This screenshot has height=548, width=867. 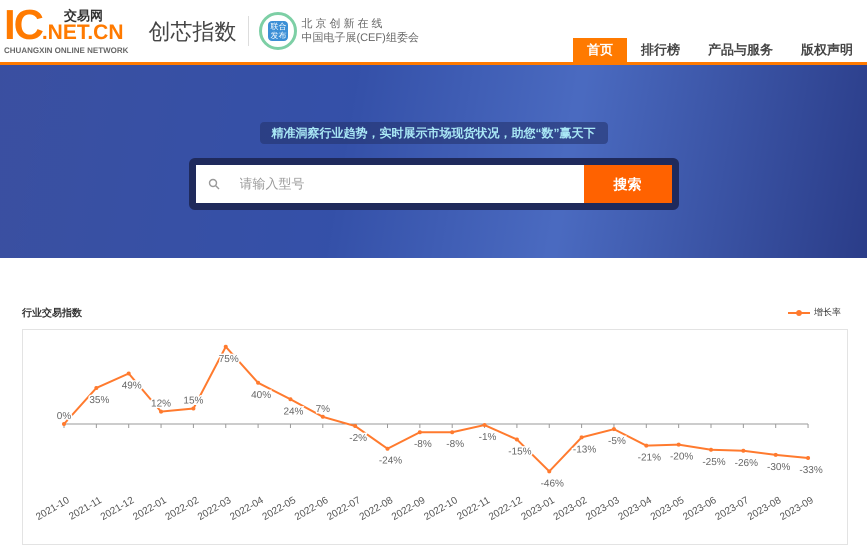 What do you see at coordinates (278, 31) in the screenshot?
I see `seal-badge: 联合发布` at bounding box center [278, 31].